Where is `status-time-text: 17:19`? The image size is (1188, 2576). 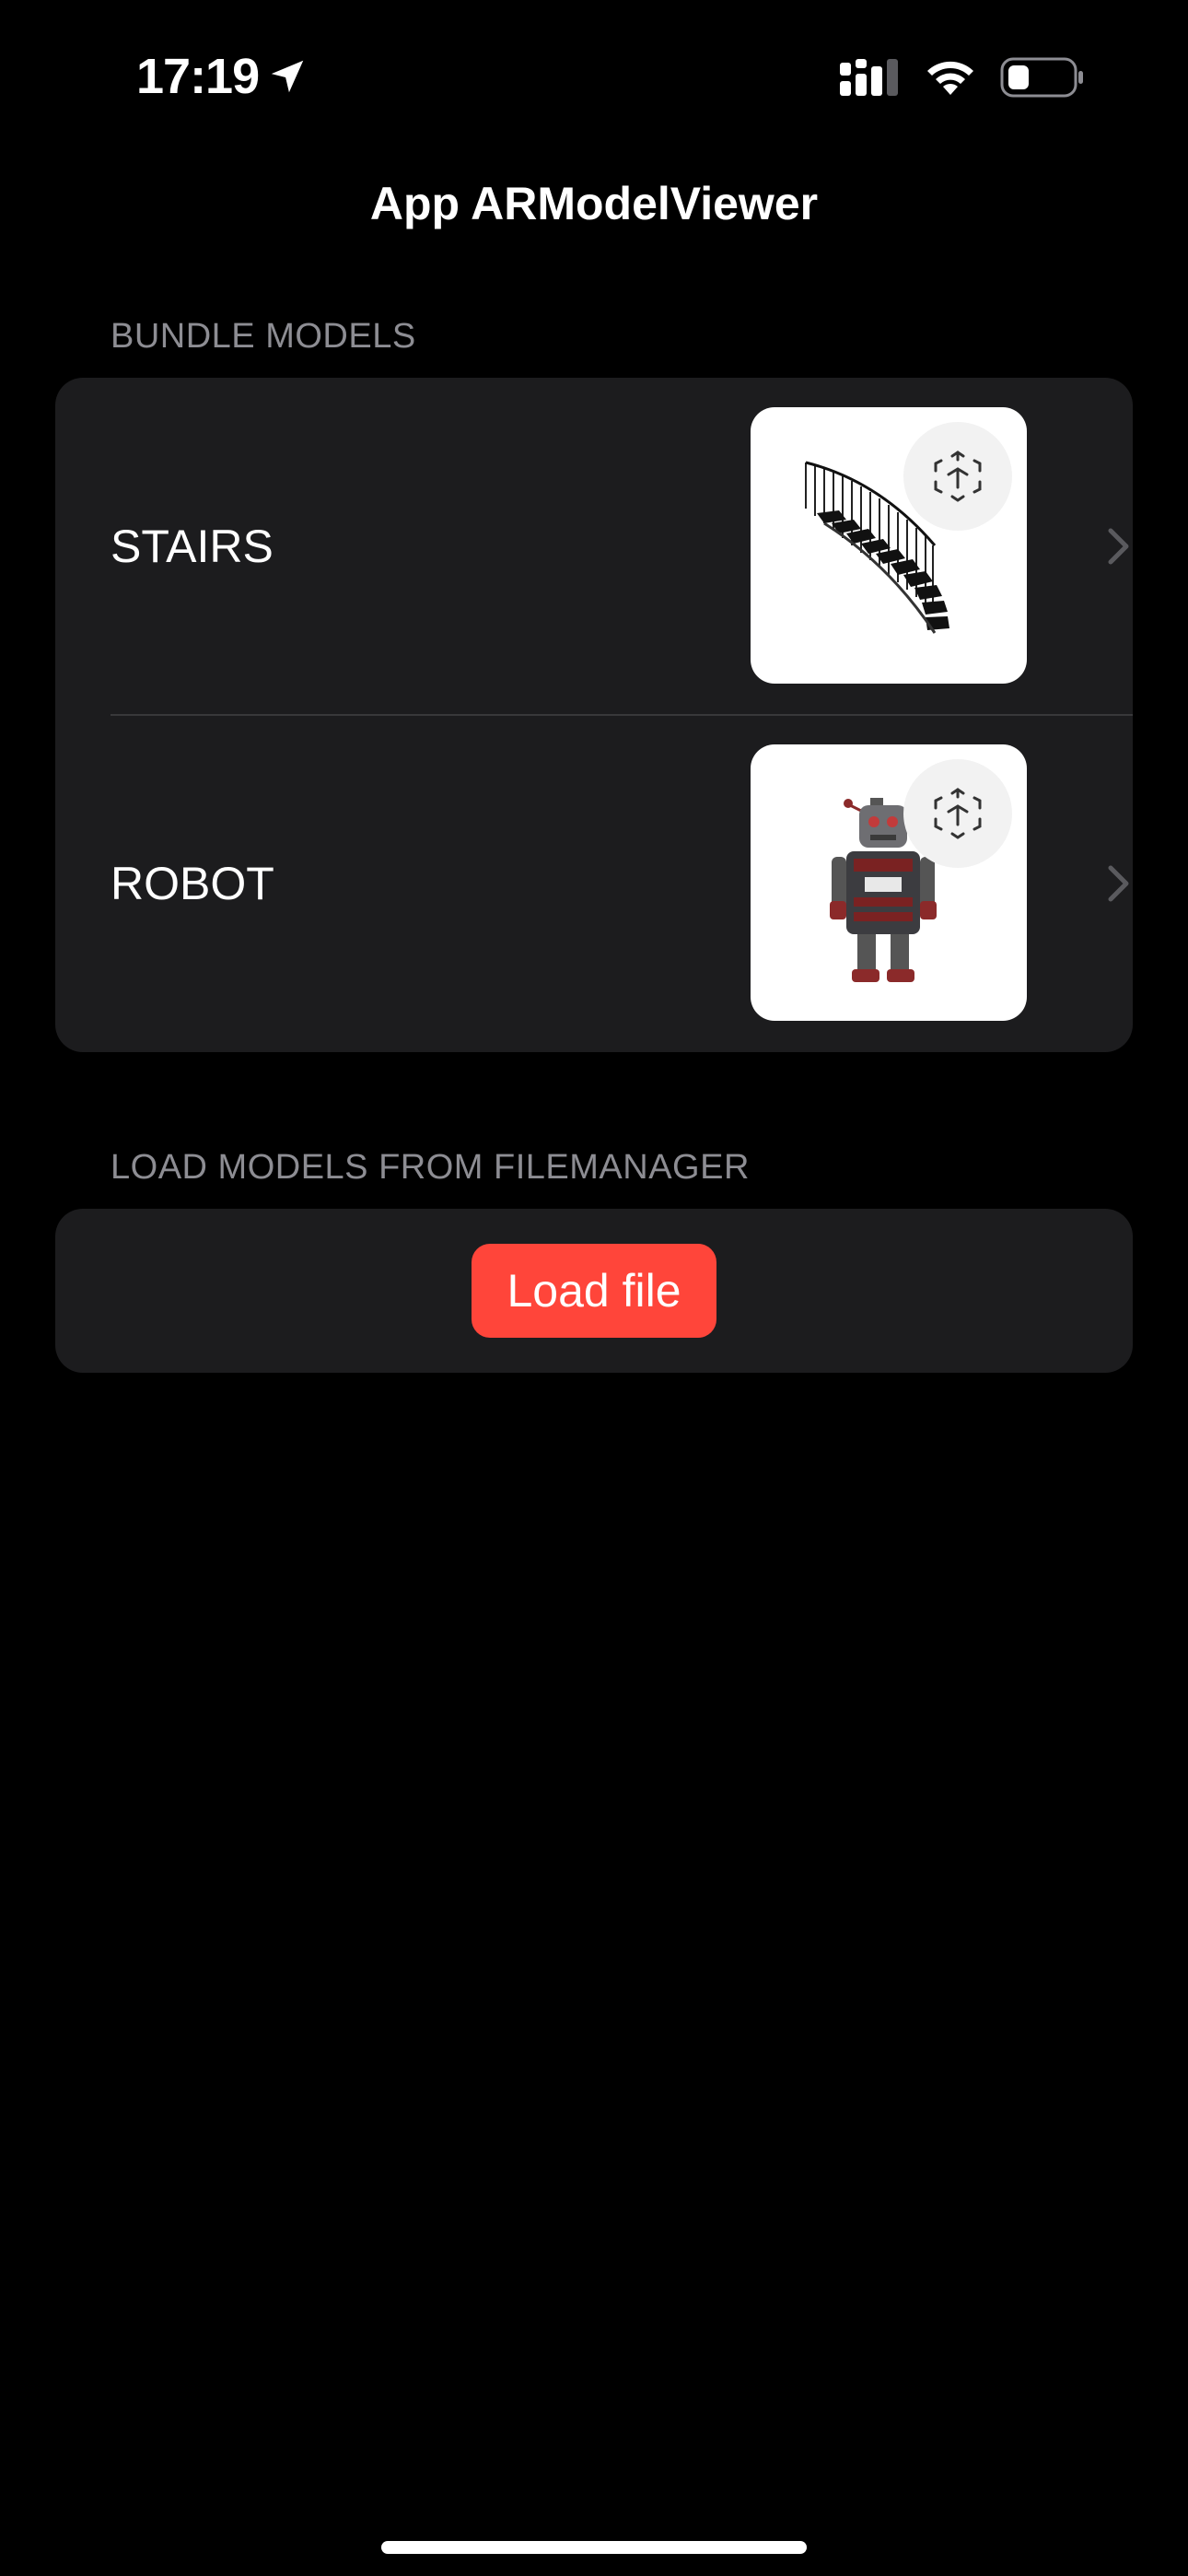 status-time-text: 17:19 is located at coordinates (198, 76).